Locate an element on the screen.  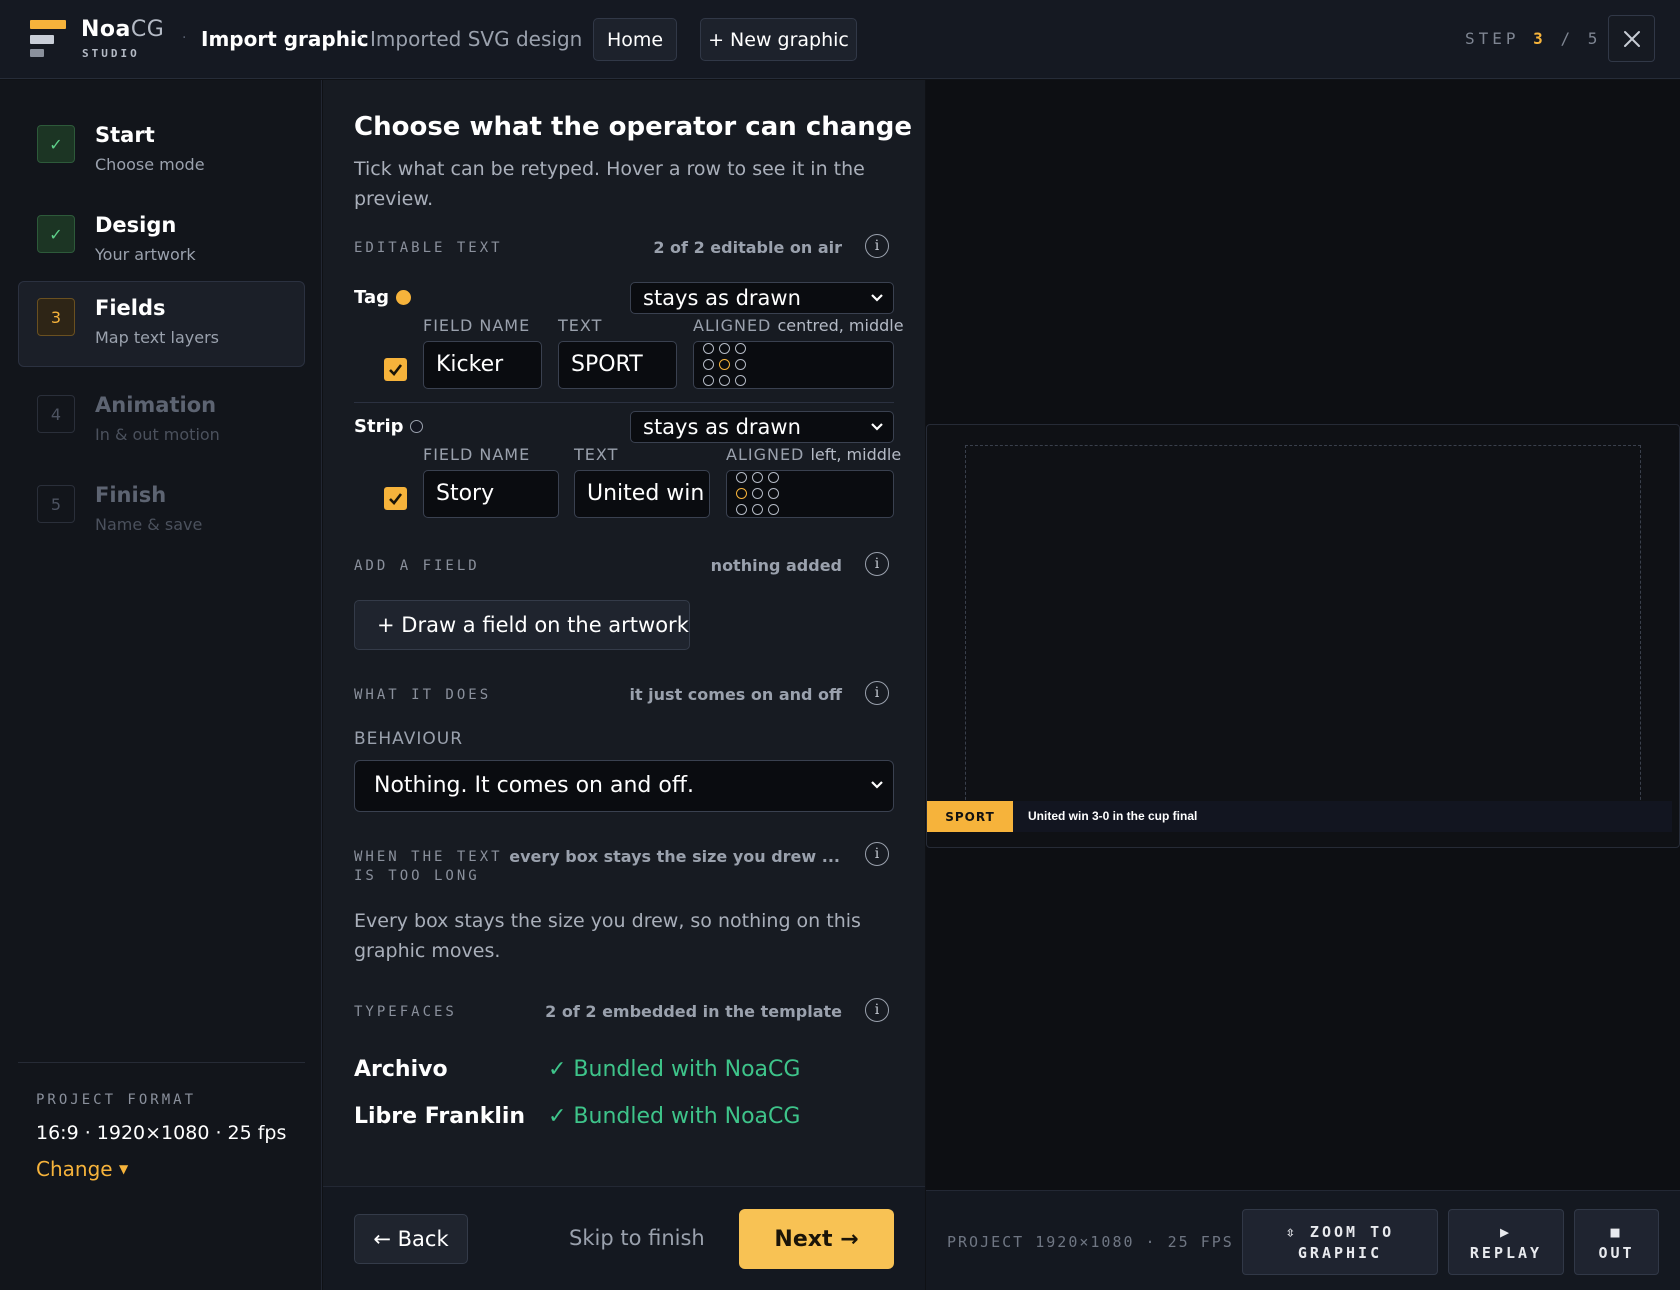
section-meta: 2 of 2 editable on air is located at coordinates (747, 247).